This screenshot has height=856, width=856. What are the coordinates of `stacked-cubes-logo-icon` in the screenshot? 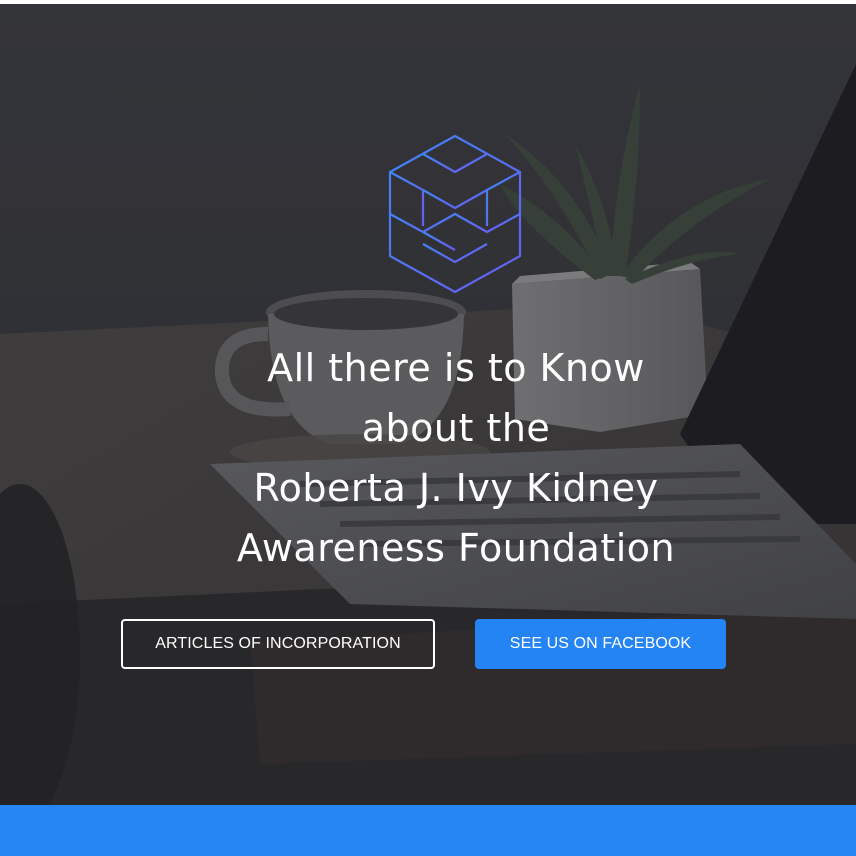 It's located at (455, 214).